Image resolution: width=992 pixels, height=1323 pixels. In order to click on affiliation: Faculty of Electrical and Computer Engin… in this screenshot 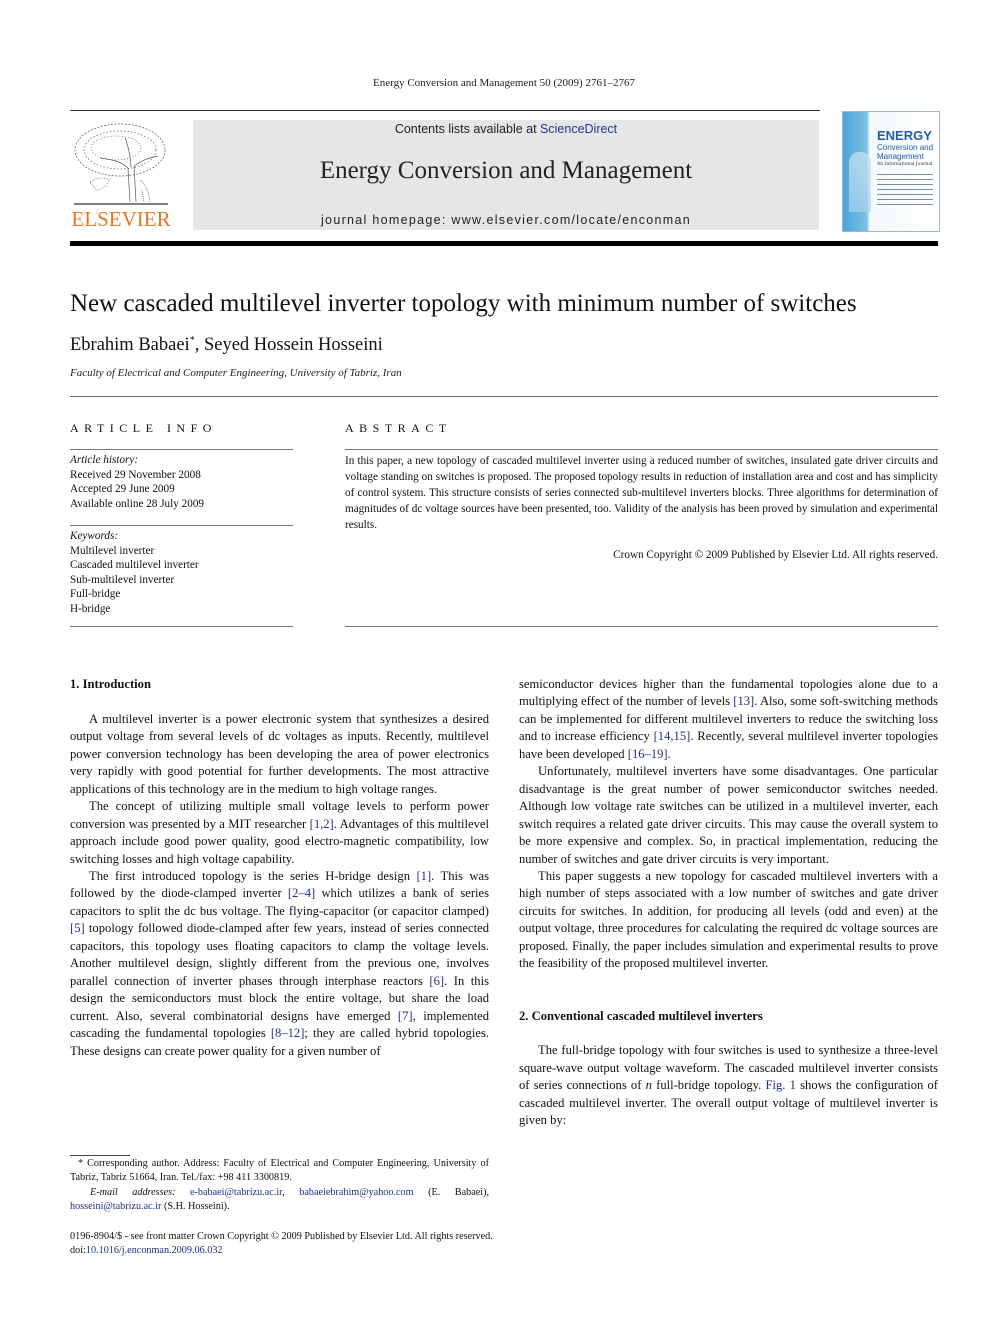, I will do `click(236, 373)`.